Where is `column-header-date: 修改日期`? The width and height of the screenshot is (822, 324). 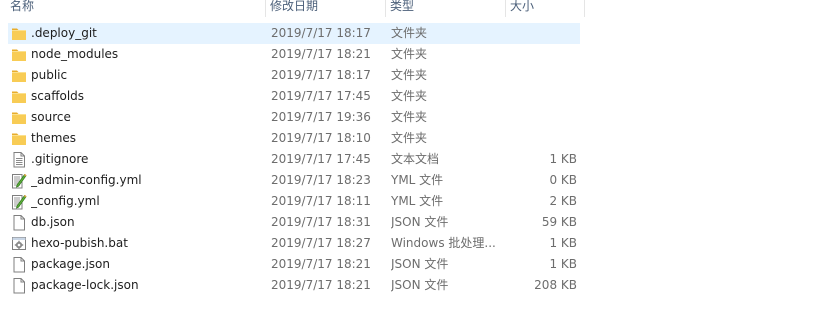 column-header-date: 修改日期 is located at coordinates (326, 8).